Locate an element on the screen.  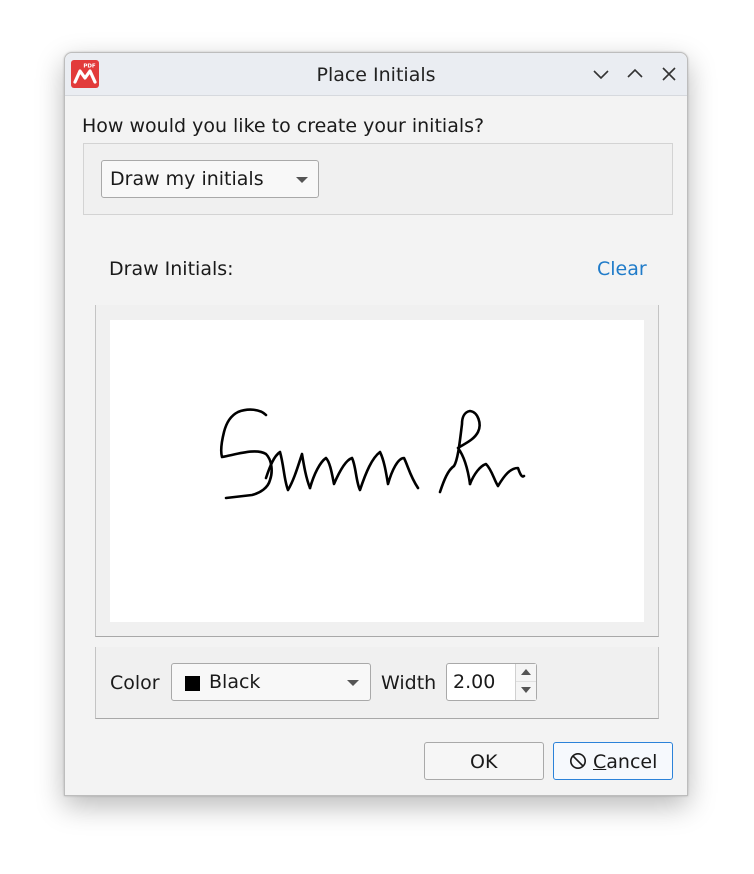
ok-button: OK is located at coordinates (484, 761).